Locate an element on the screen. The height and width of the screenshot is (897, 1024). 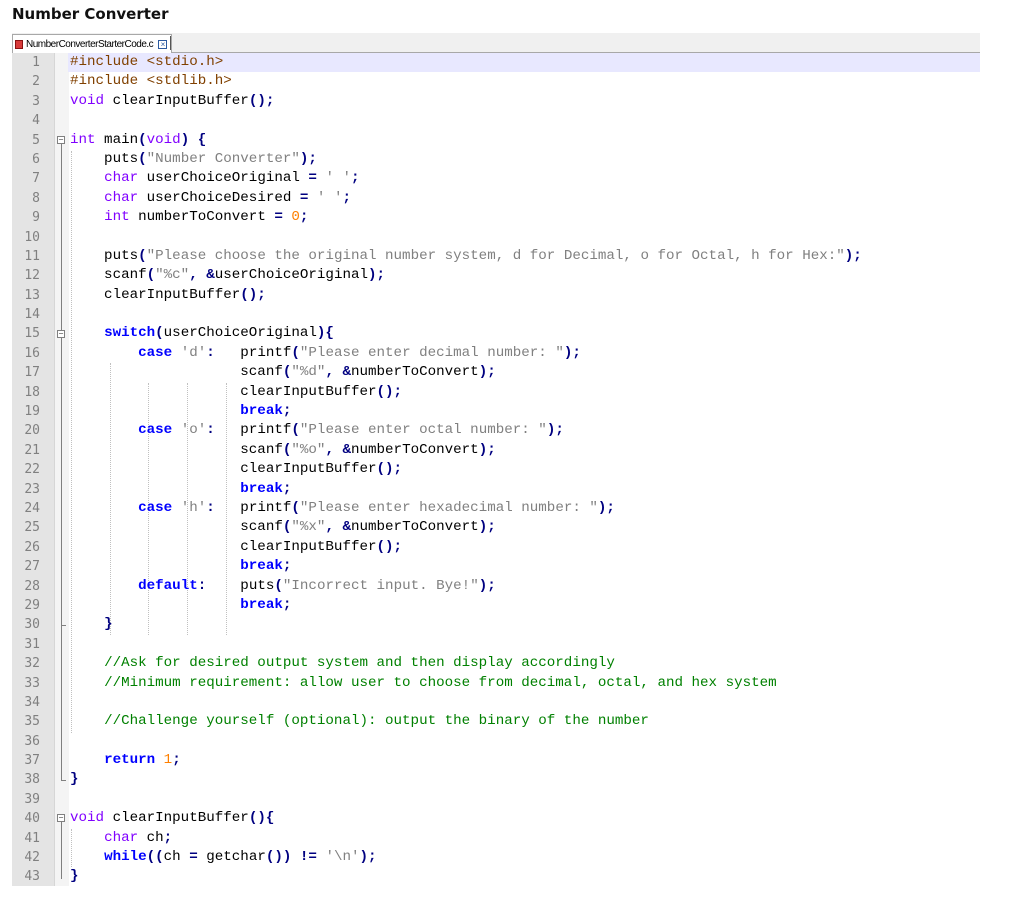
line-number: 21 is located at coordinates (32, 450).